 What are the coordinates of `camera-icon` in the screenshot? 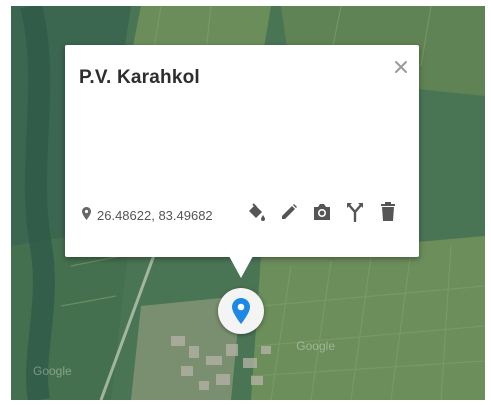 It's located at (322, 212).